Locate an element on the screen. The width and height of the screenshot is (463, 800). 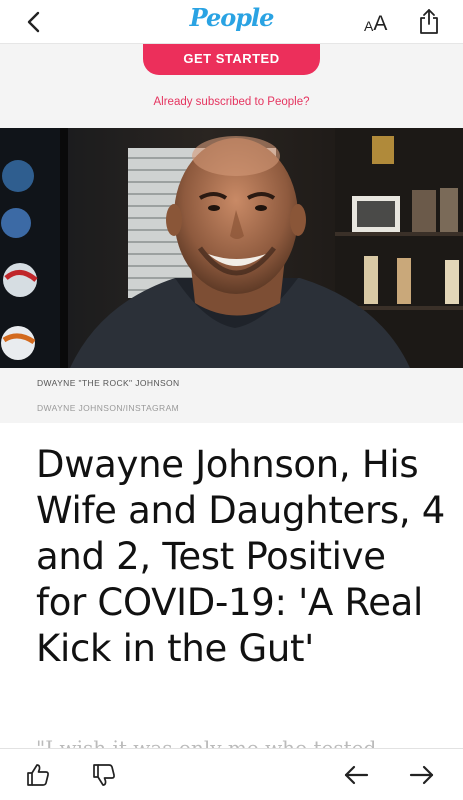
share-icon is located at coordinates (429, 21).